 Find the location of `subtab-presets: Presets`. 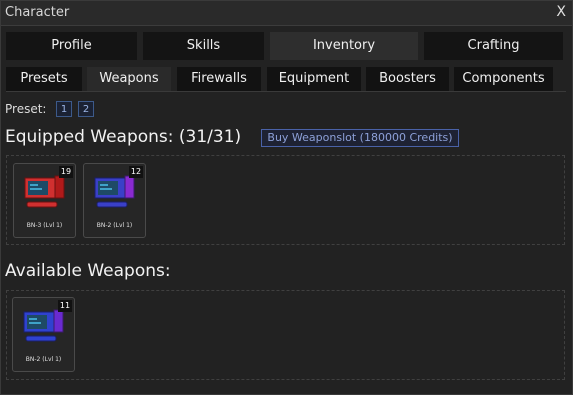

subtab-presets: Presets is located at coordinates (44, 79).